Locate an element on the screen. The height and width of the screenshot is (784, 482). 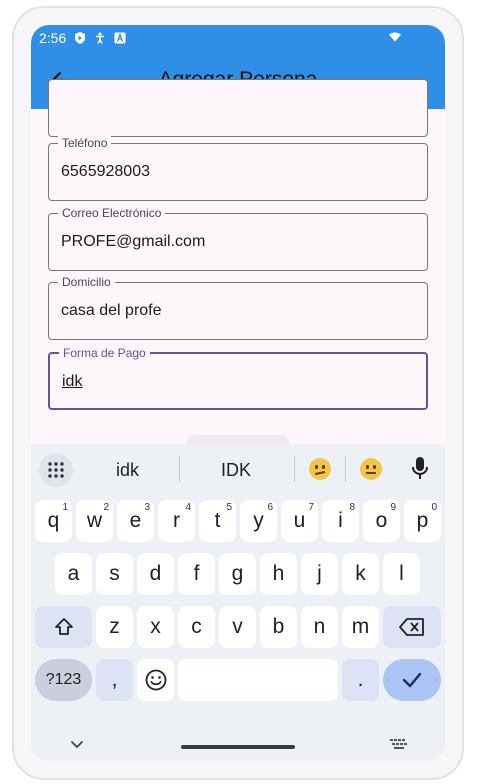
key-x: x is located at coordinates (155, 627).